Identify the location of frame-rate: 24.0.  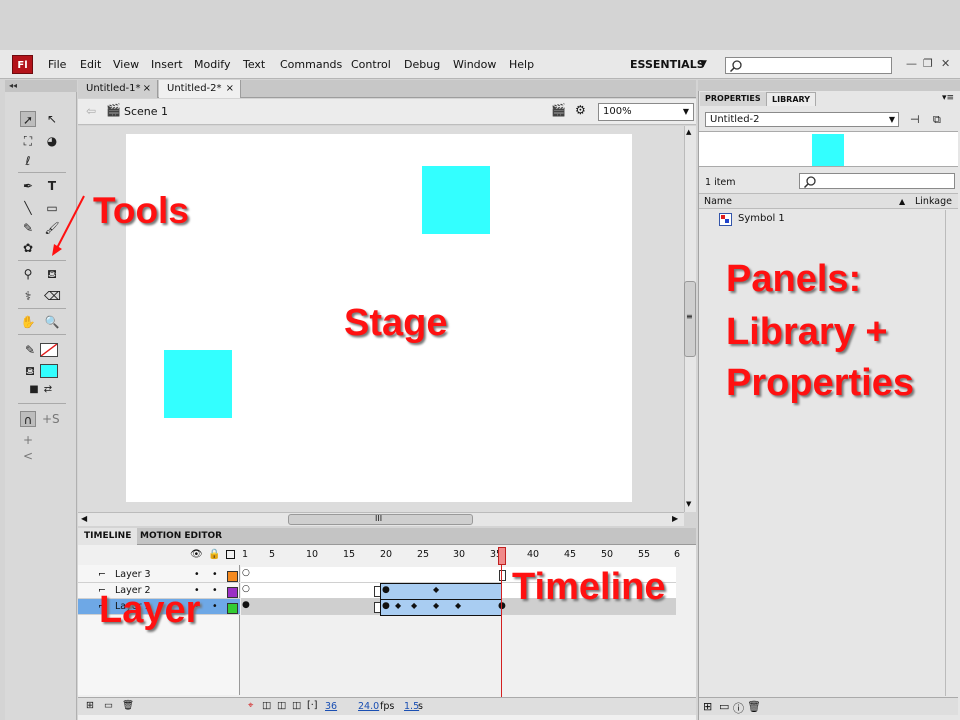
(368, 706).